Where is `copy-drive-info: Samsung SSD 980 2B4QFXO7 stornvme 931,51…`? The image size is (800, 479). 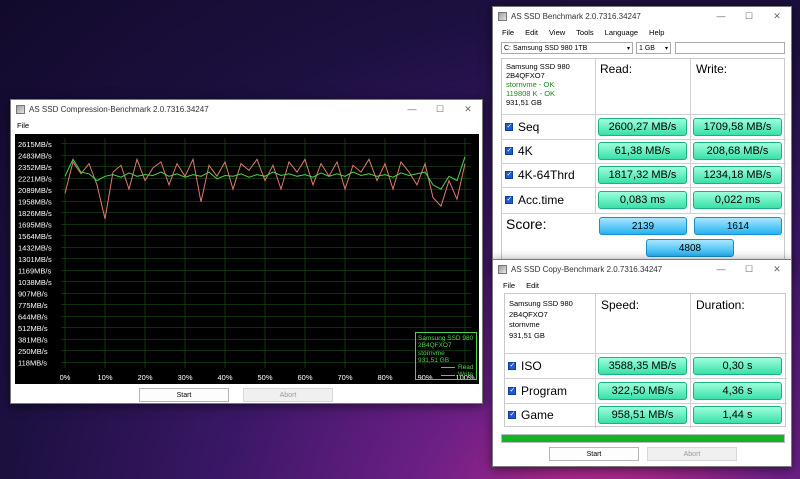 copy-drive-info: Samsung SSD 980 2B4QFXO7 stornvme 931,51… is located at coordinates (541, 320).